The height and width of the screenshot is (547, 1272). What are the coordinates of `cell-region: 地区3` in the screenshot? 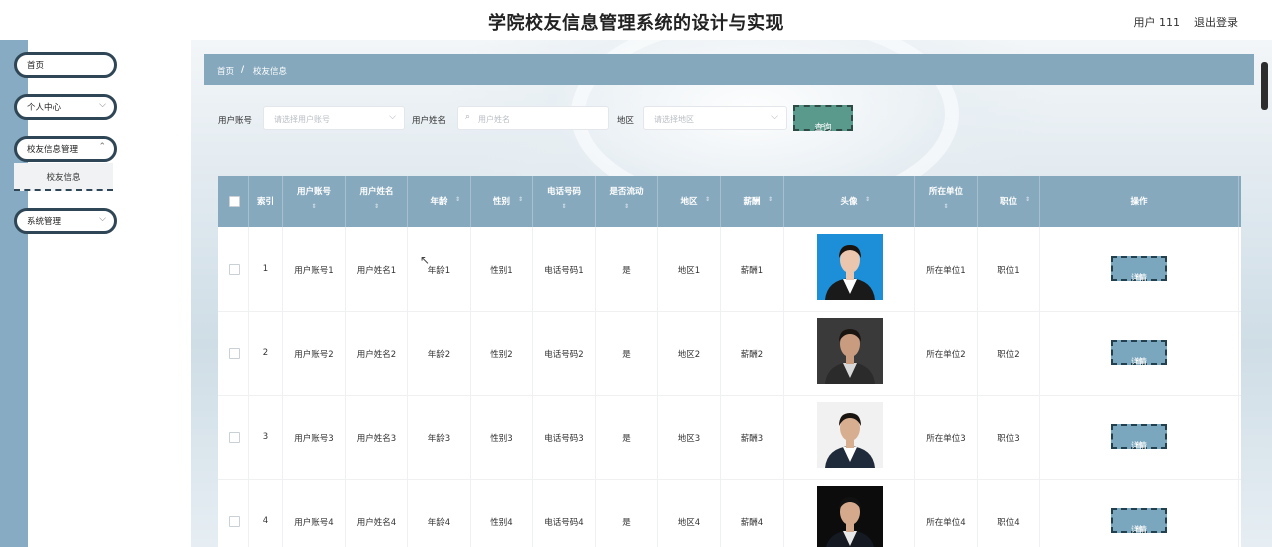 It's located at (689, 437).